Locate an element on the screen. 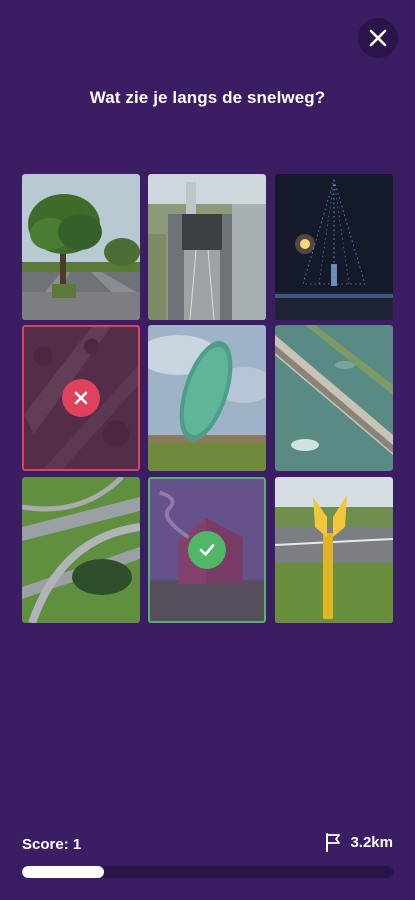  storm-barrier-image is located at coordinates (334, 398).